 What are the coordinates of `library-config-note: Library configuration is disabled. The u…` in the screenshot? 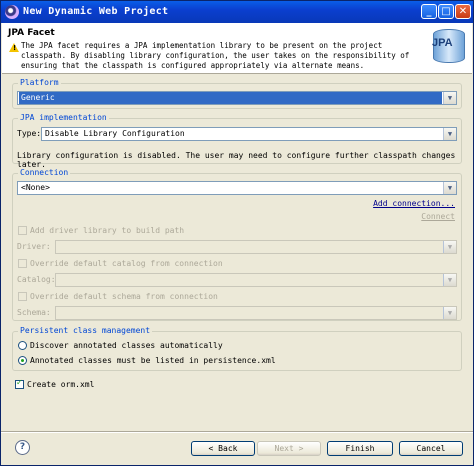 It's located at (236, 160).